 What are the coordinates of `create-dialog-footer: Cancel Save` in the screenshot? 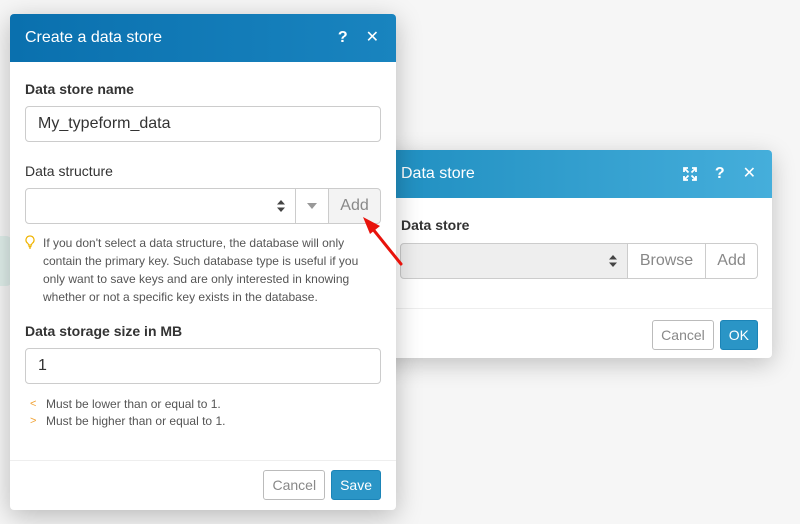 It's located at (322, 485).